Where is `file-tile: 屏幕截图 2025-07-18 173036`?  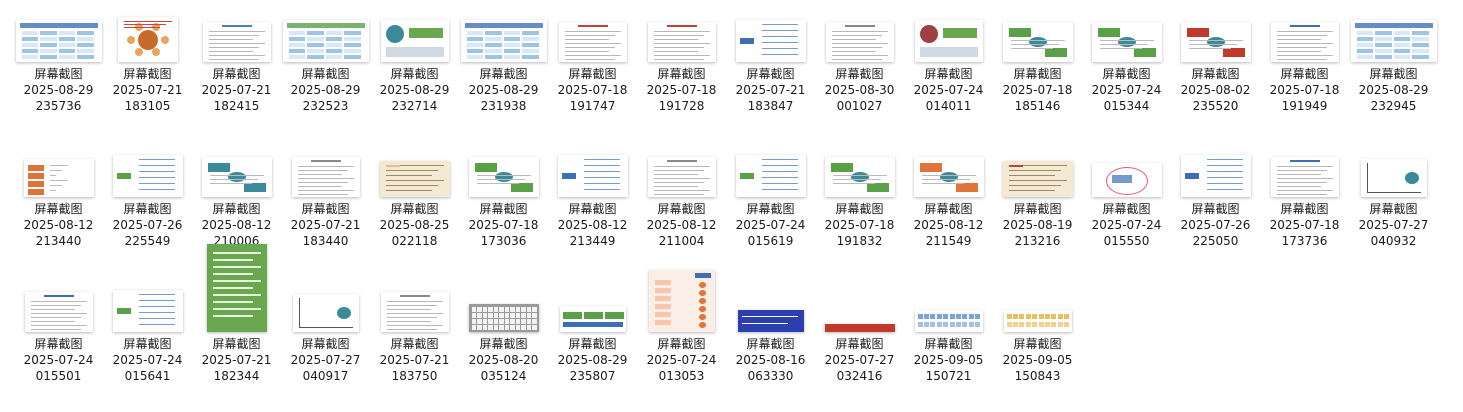 file-tile: 屏幕截图 2025-07-18 173036 is located at coordinates (503, 212).